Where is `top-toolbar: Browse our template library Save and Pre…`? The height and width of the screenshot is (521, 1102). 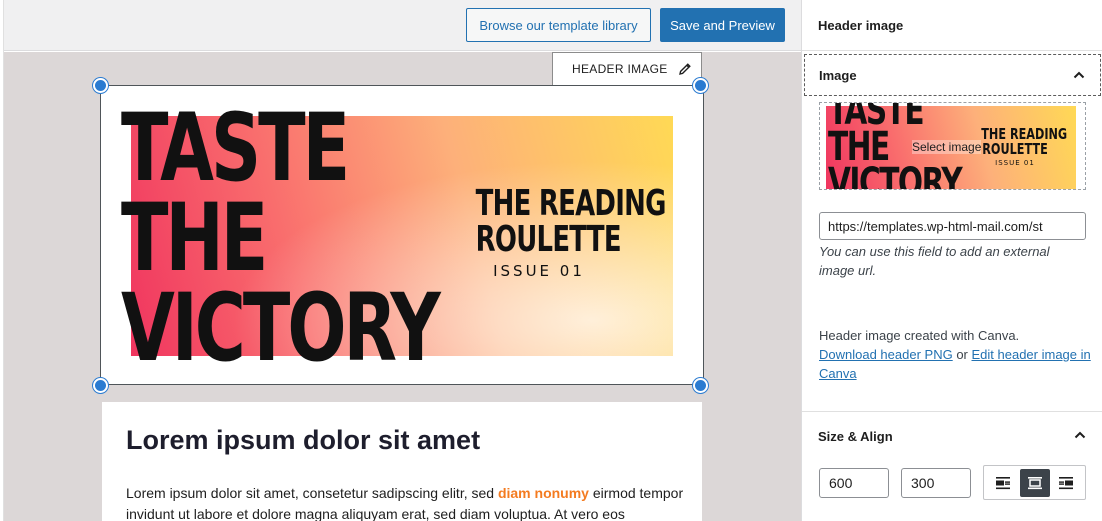
top-toolbar: Browse our template library Save and Pre… is located at coordinates (402, 25).